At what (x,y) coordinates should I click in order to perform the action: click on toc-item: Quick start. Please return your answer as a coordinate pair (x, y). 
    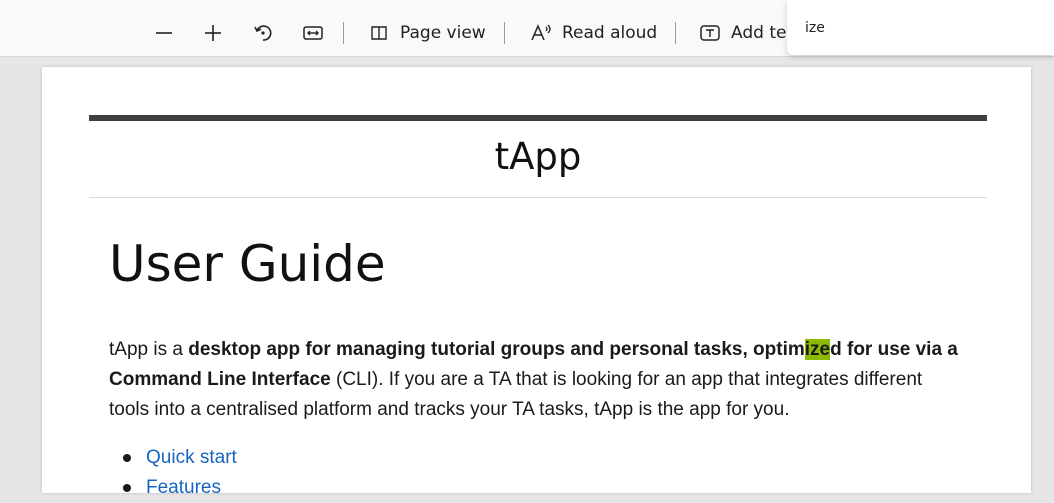
    Looking at the image, I should click on (173, 458).